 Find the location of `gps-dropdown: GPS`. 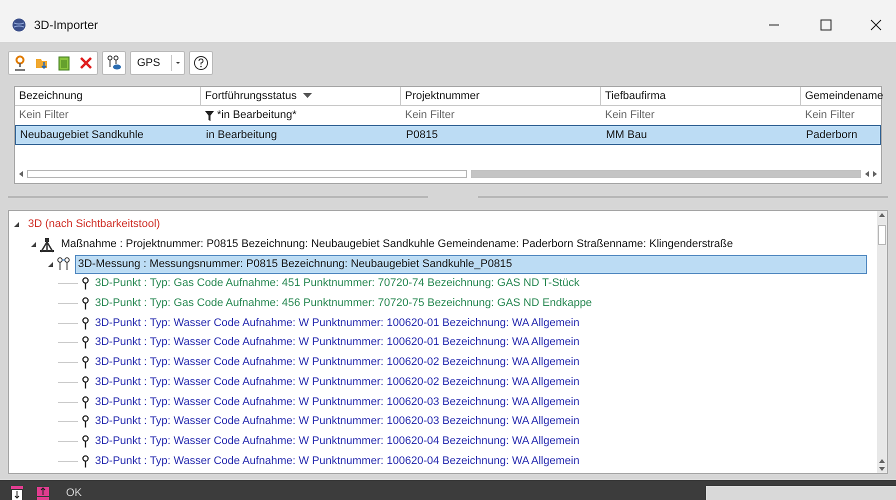

gps-dropdown: GPS is located at coordinates (157, 63).